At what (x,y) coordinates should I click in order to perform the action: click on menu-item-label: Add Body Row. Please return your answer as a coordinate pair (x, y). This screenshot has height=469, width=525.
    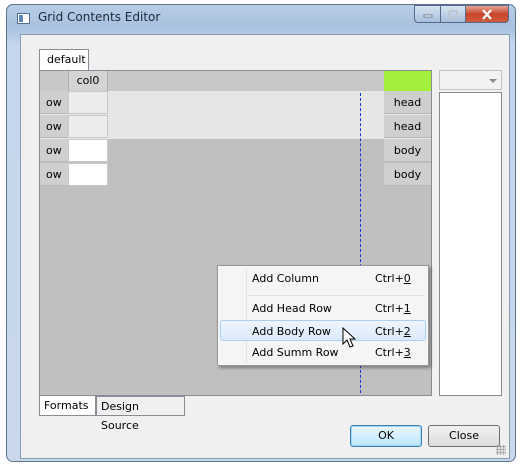
    Looking at the image, I should click on (291, 331).